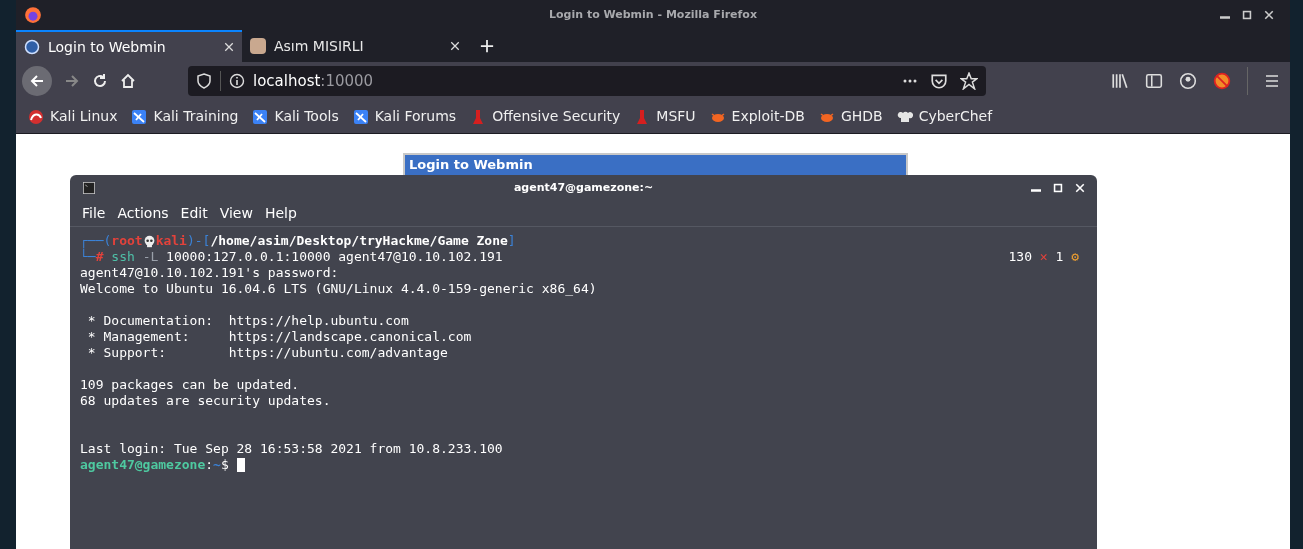 The image size is (1303, 549). Describe the element at coordinates (757, 116) in the screenshot. I see `bookmark-link: Exploit-DB` at that location.